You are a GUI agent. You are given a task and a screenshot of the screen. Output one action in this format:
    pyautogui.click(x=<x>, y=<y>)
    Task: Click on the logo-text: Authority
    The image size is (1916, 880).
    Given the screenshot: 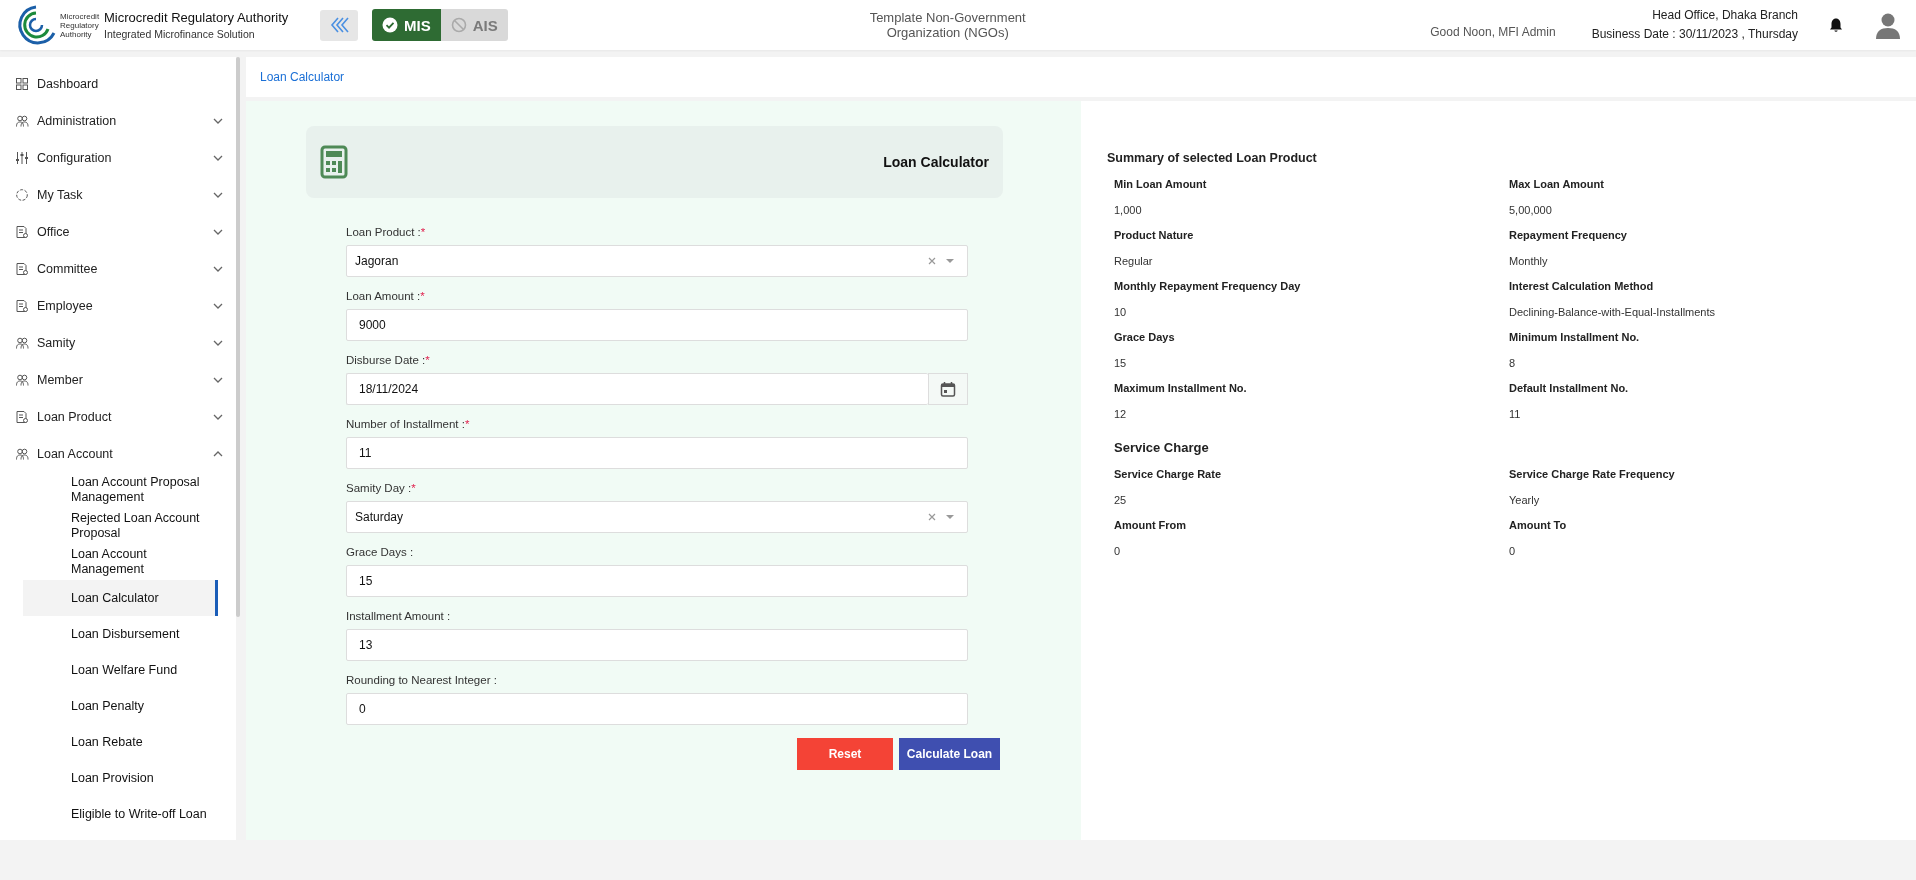 What is the action you would take?
    pyautogui.click(x=76, y=34)
    